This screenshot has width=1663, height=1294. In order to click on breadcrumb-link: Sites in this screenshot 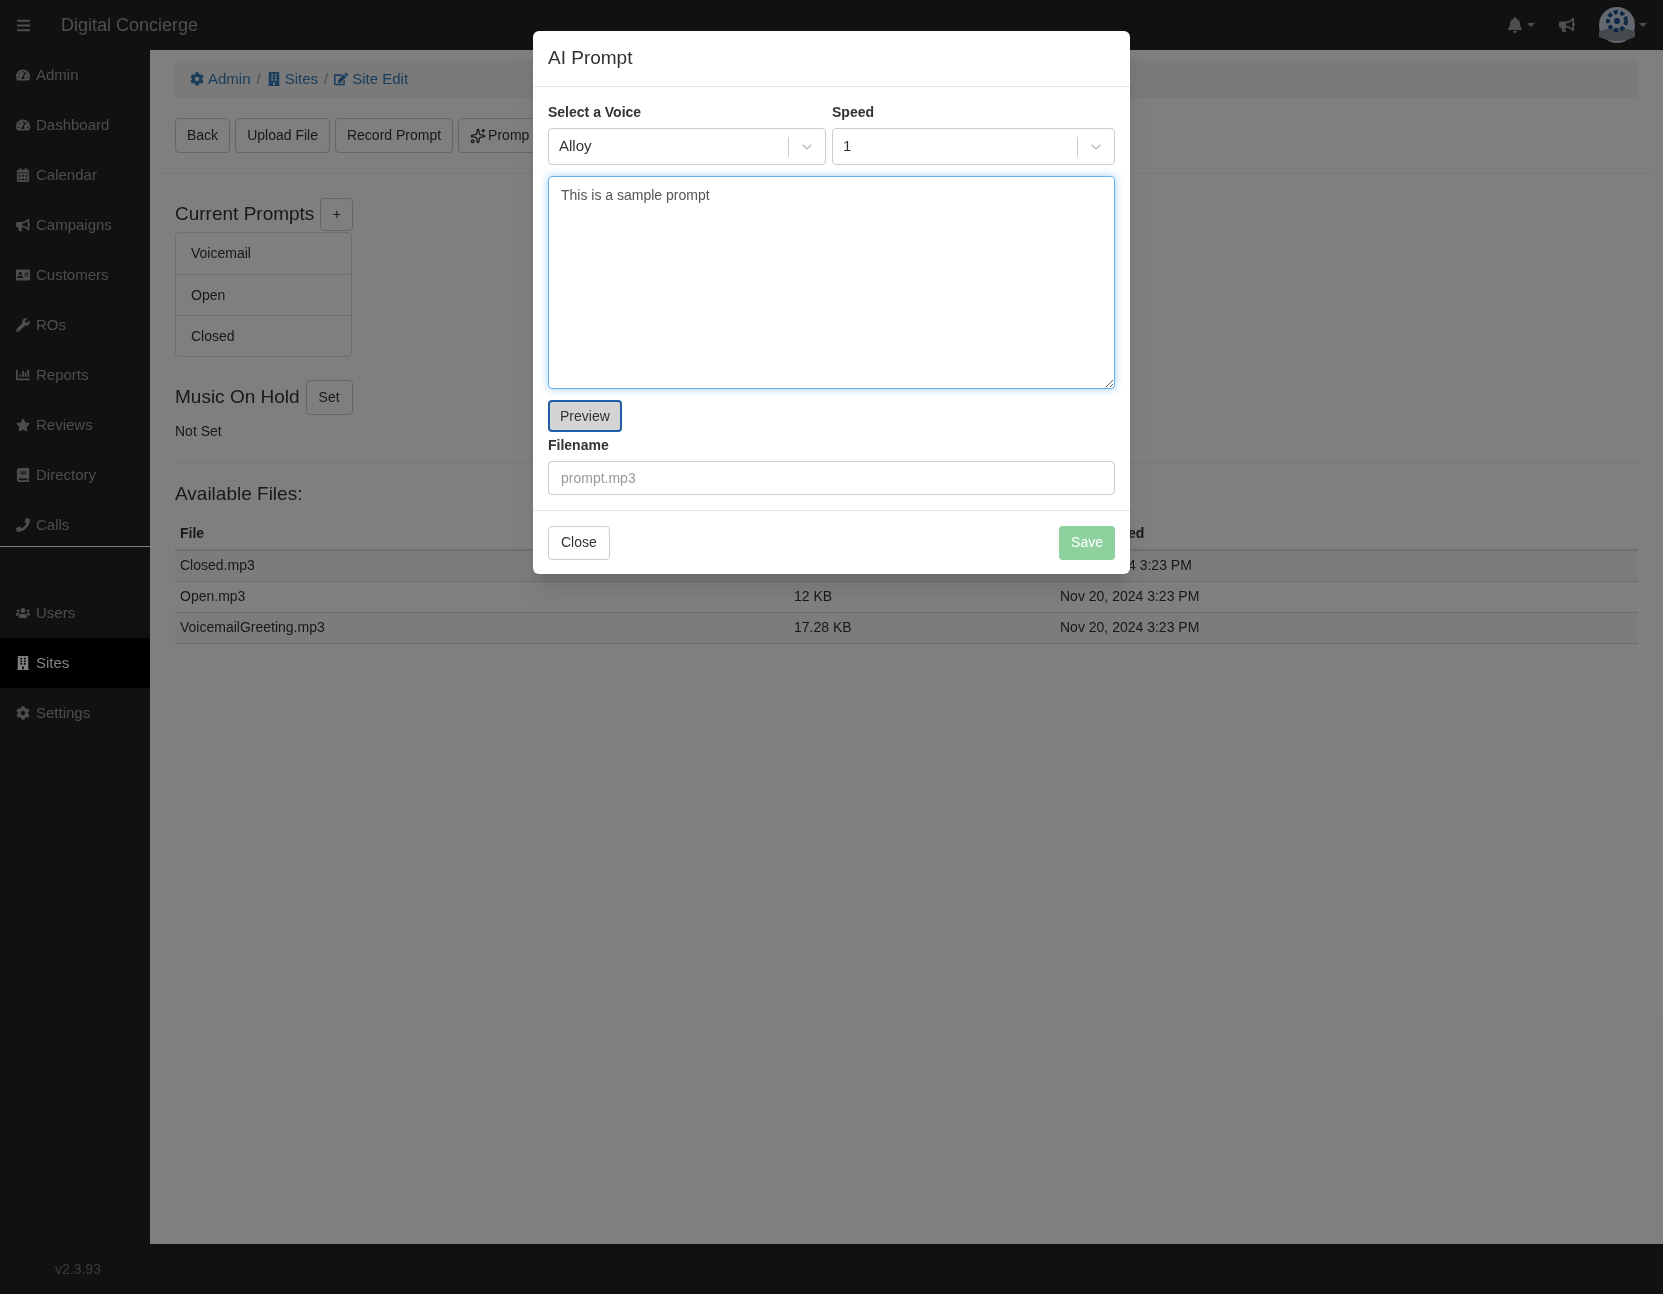, I will do `click(292, 79)`.